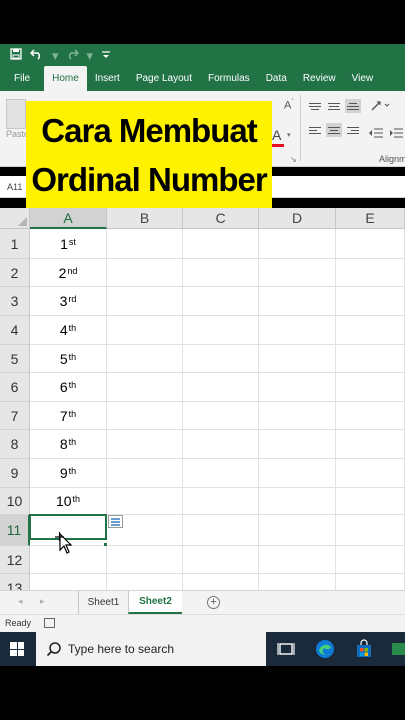 This screenshot has width=405, height=720. Describe the element at coordinates (370, 444) in the screenshot. I see `cell-e8` at that location.